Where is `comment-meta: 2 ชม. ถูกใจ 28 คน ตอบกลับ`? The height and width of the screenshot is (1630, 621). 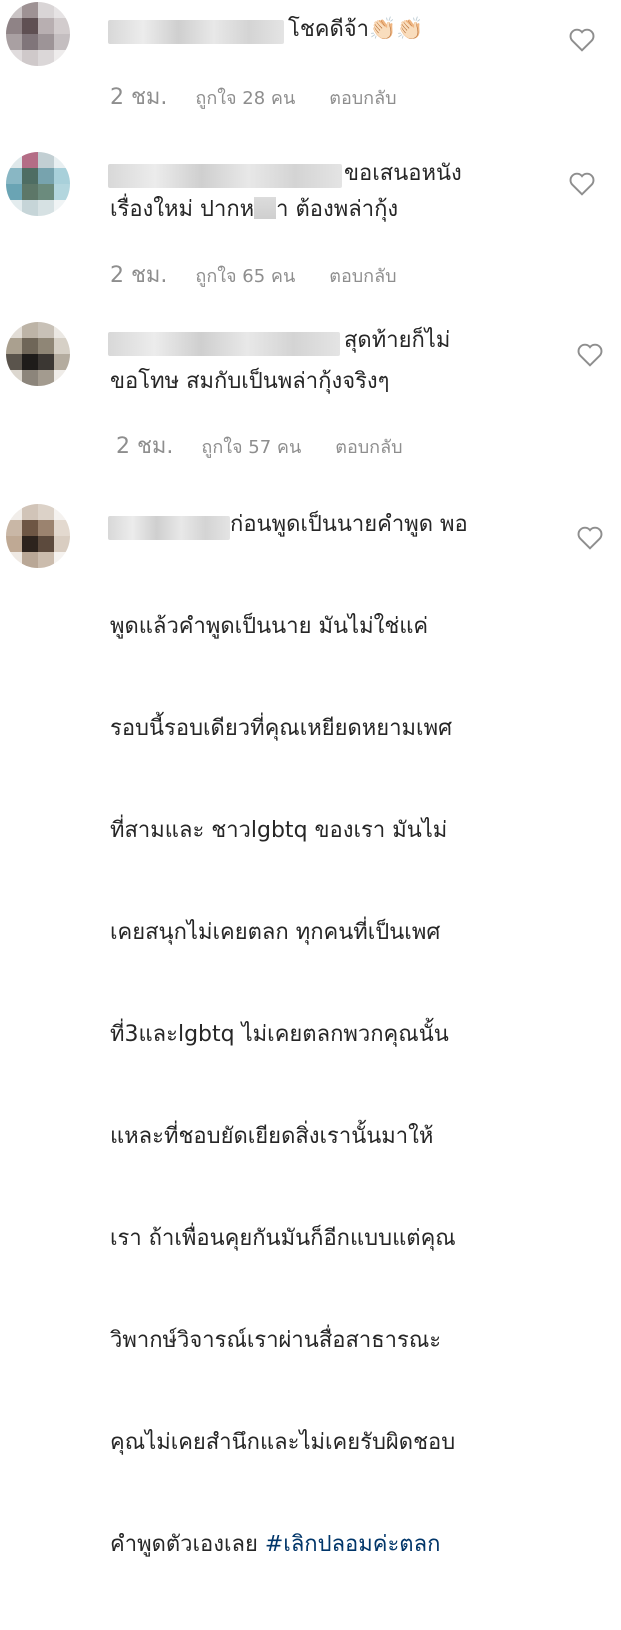
comment-meta: 2 ชม. ถูกใจ 28 คน ตอบกลับ is located at coordinates (253, 96).